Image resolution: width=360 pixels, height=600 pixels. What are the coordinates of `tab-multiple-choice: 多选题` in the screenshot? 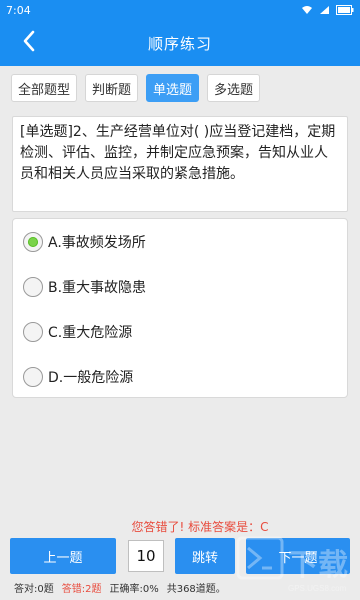 It's located at (234, 88).